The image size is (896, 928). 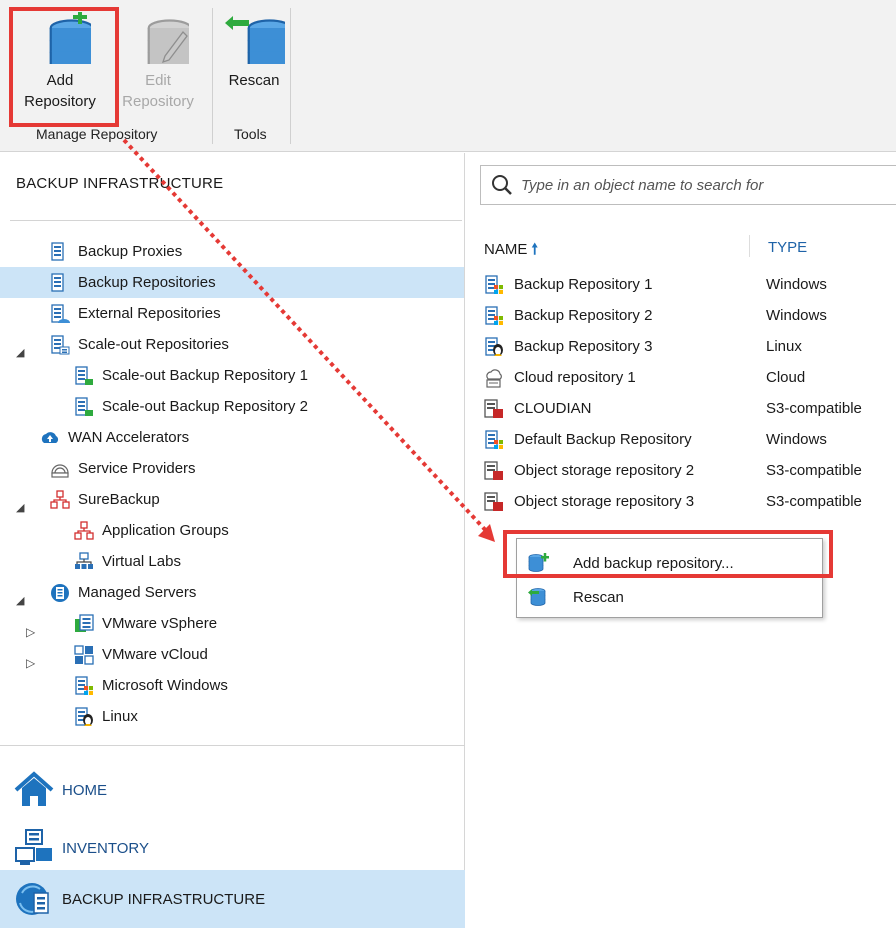 I want to click on row-name: CLOUDIAN, so click(x=553, y=408).